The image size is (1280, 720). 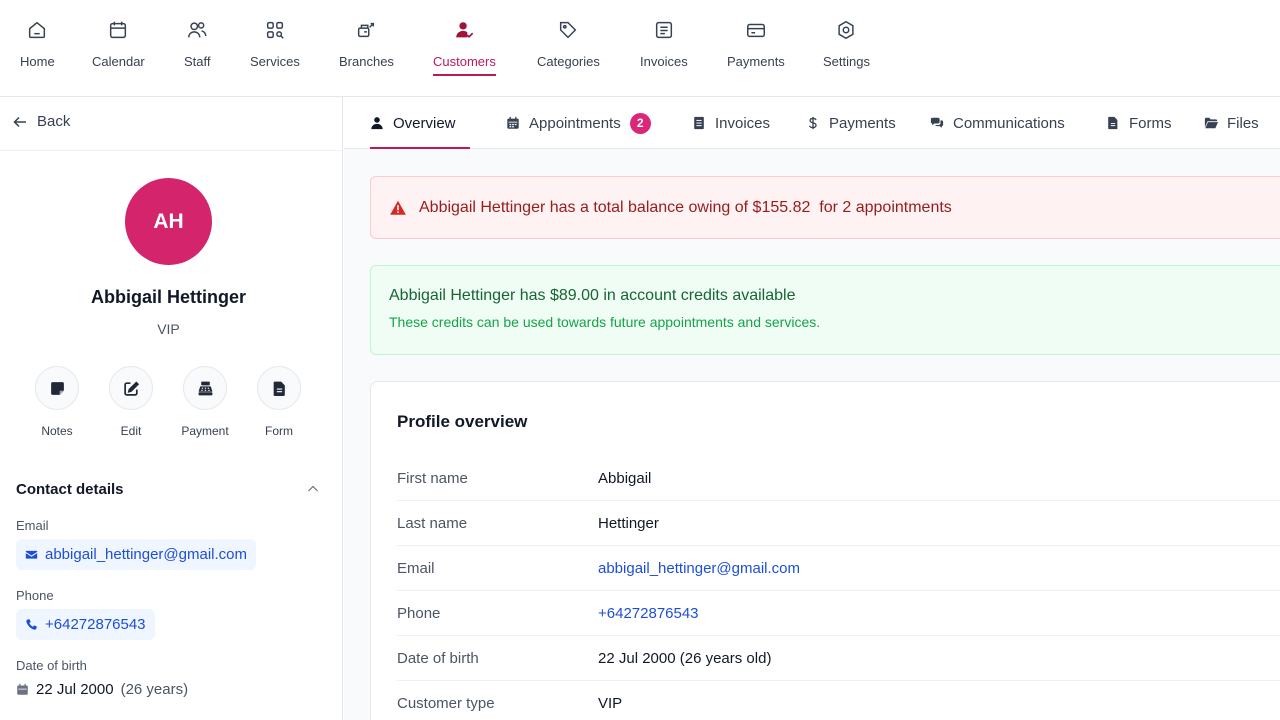 I want to click on tab-overview: Overview, so click(x=420, y=123).